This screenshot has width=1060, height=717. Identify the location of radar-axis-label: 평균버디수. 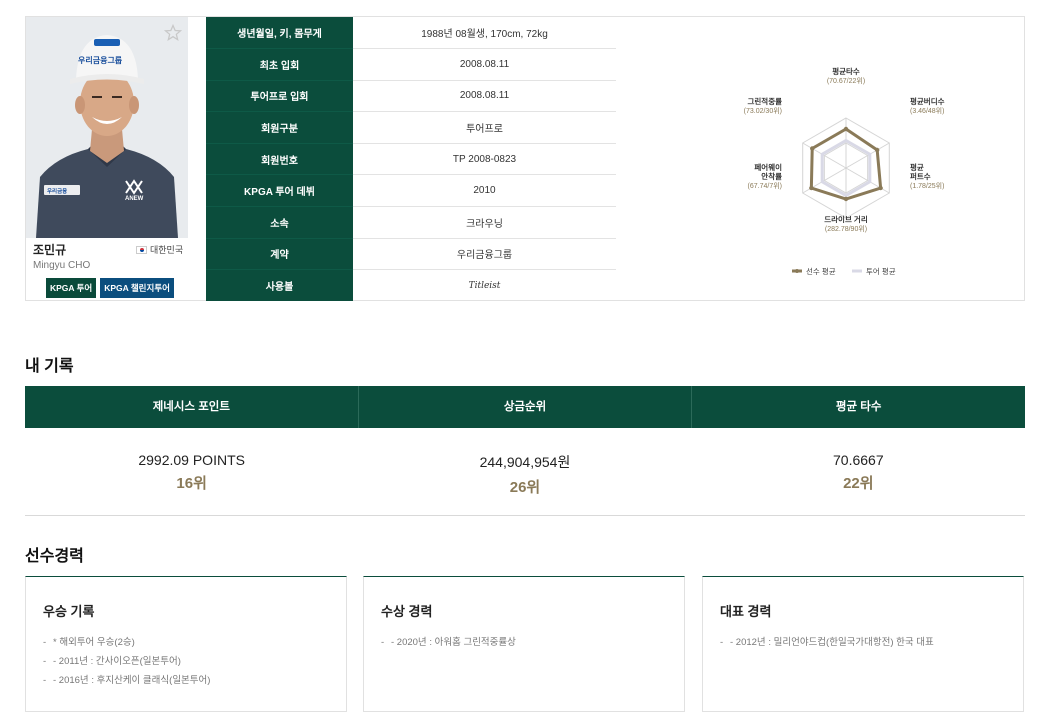
(927, 101).